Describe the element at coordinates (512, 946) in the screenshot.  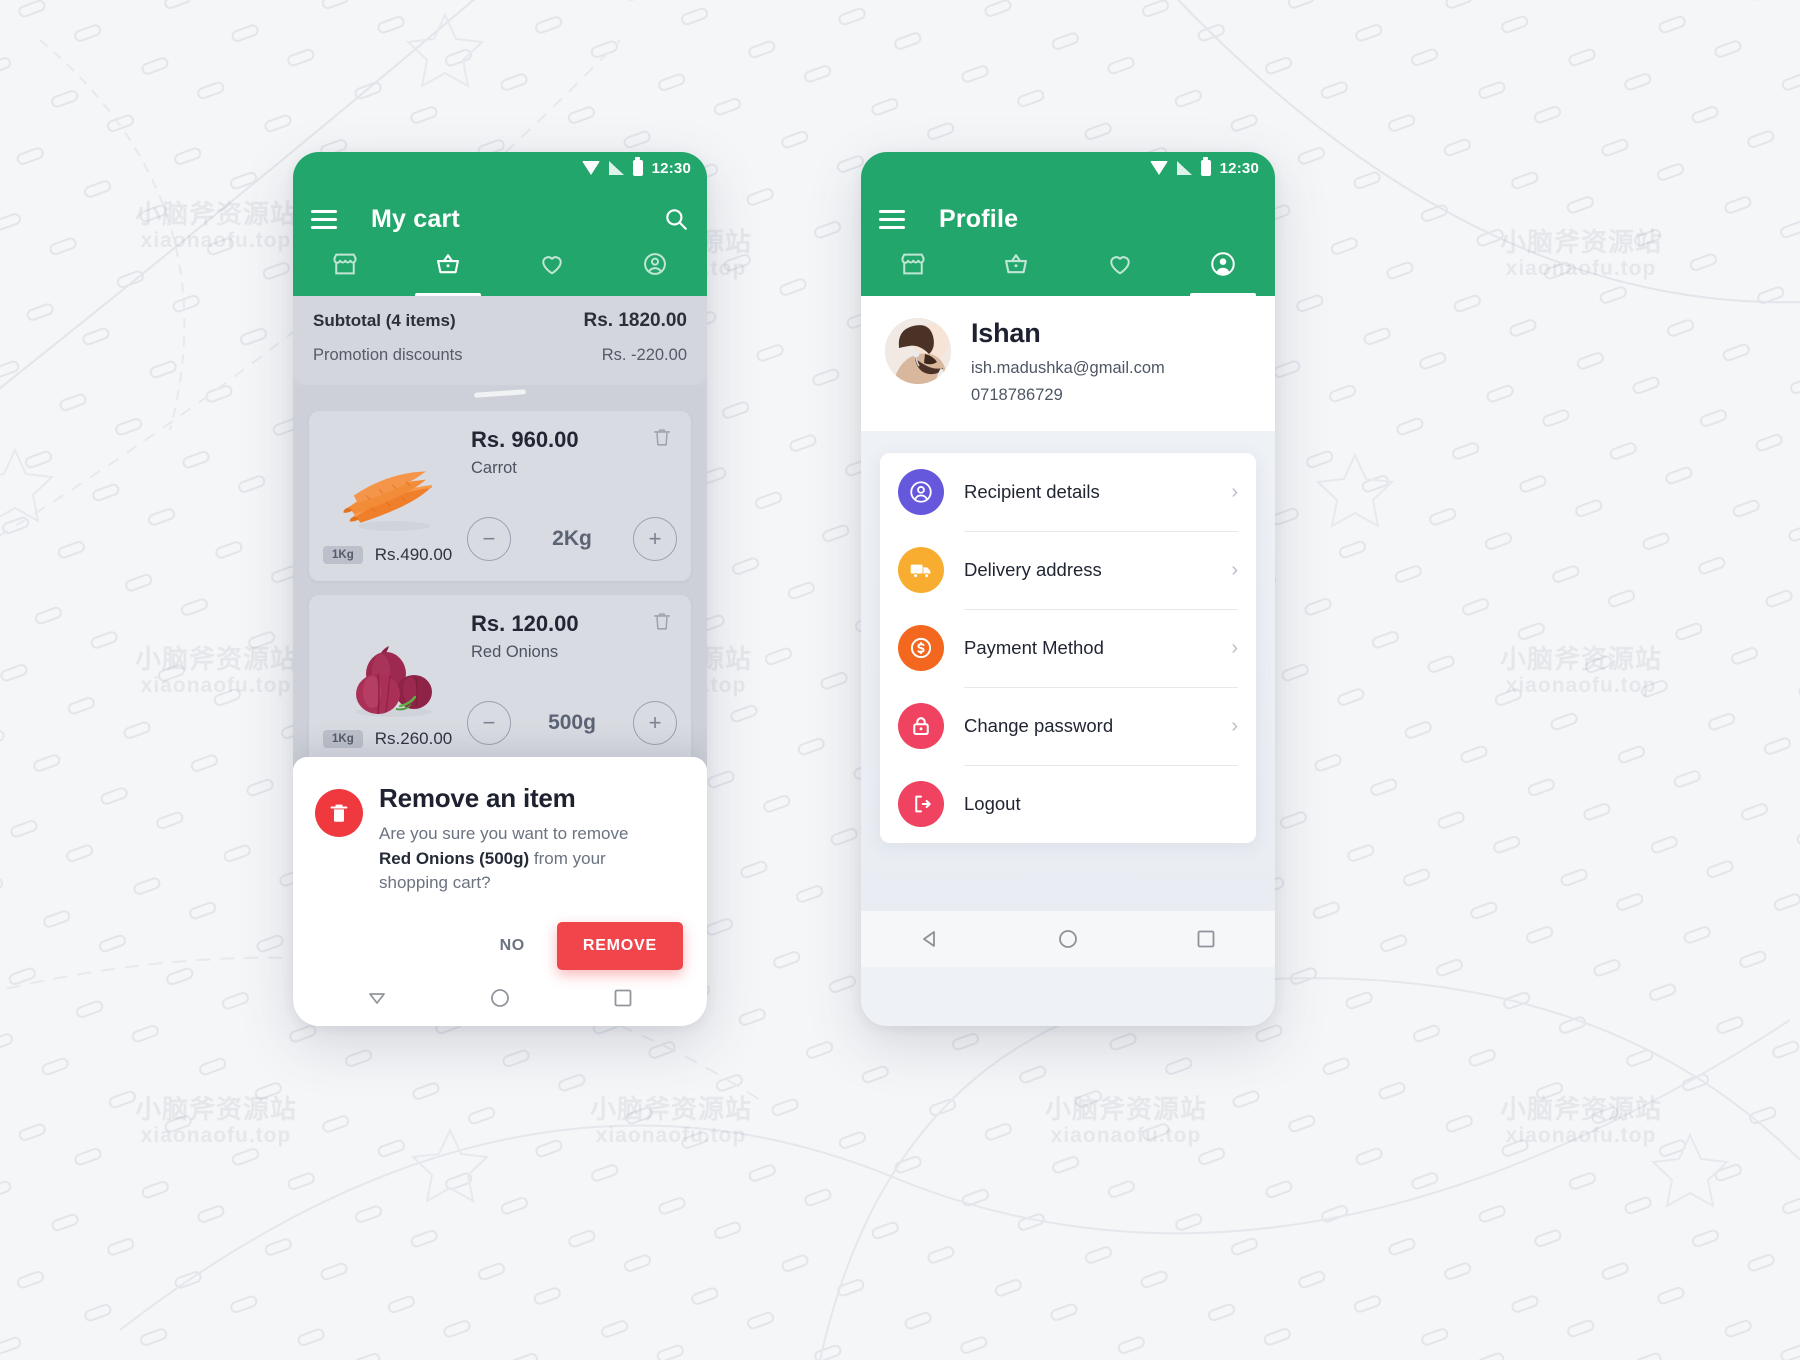
I see `cancel-button: NO` at that location.